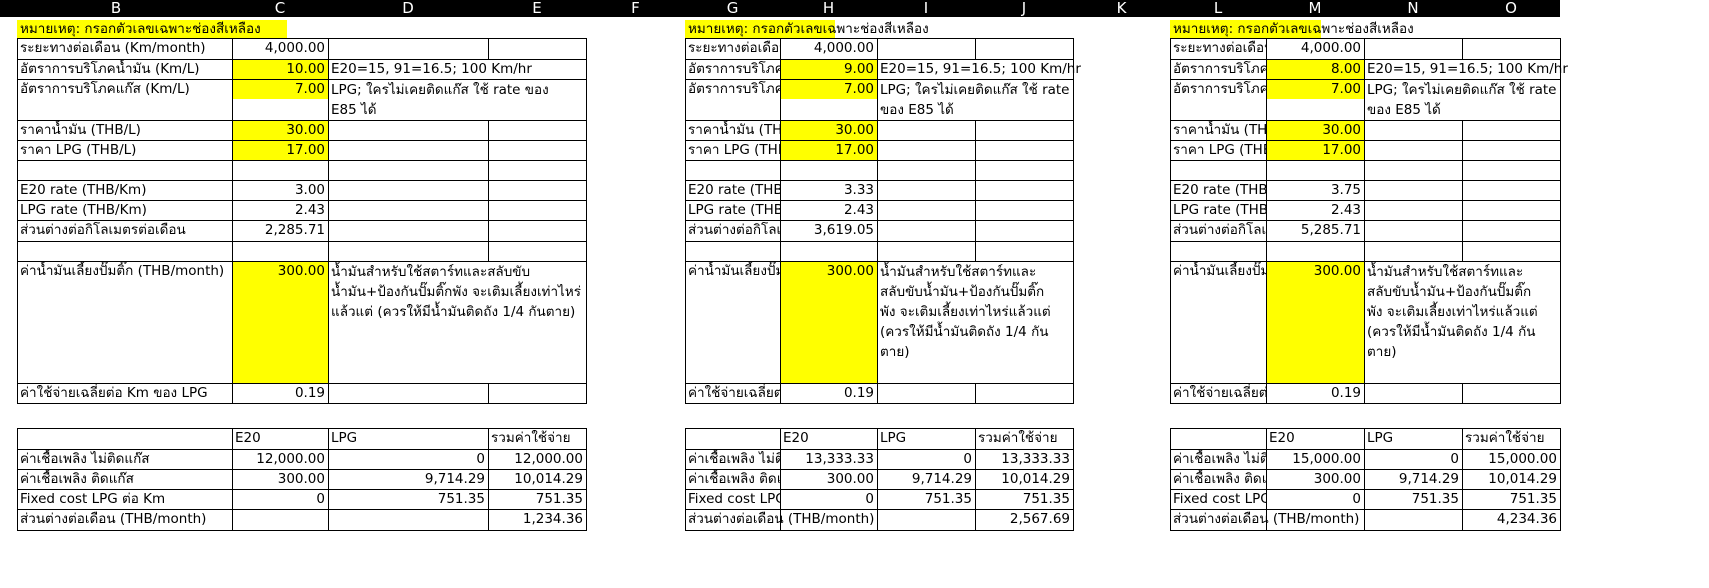 Image resolution: width=1709 pixels, height=588 pixels. What do you see at coordinates (828, 459) in the screenshot?
I see `table-cell-e20: 13,333.33` at bounding box center [828, 459].